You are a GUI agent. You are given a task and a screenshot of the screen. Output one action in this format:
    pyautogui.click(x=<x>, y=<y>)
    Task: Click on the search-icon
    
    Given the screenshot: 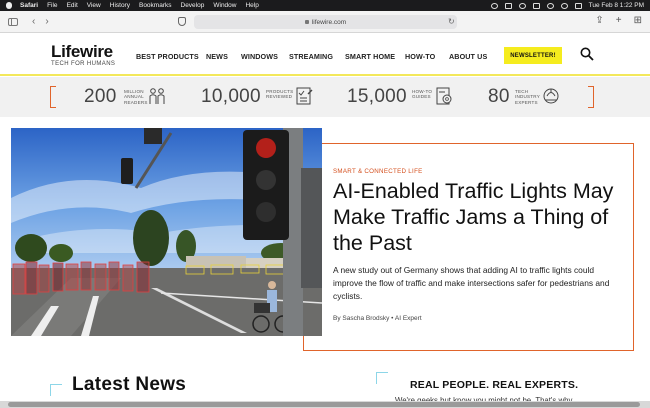 What is the action you would take?
    pyautogui.click(x=587, y=54)
    